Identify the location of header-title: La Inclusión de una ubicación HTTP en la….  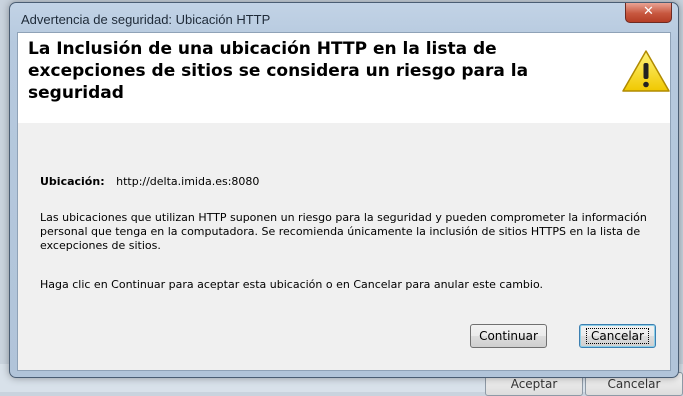
(278, 71).